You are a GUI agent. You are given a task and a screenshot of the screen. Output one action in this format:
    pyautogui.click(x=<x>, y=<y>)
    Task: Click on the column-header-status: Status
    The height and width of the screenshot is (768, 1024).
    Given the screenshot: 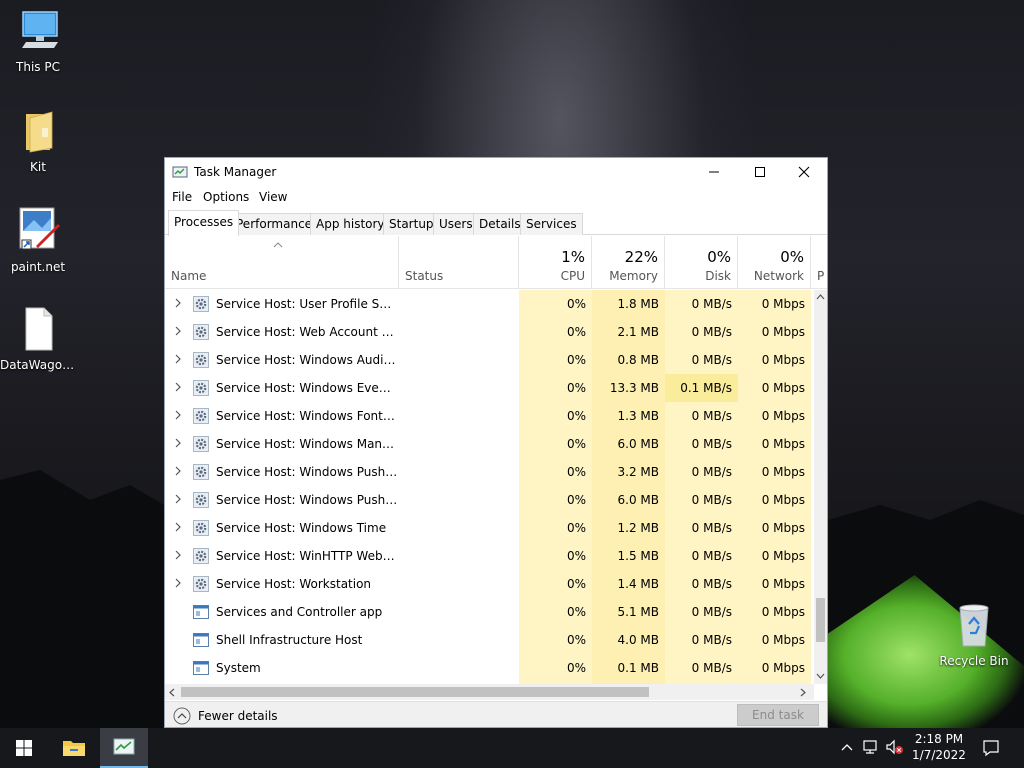 What is the action you would take?
    pyautogui.click(x=459, y=262)
    